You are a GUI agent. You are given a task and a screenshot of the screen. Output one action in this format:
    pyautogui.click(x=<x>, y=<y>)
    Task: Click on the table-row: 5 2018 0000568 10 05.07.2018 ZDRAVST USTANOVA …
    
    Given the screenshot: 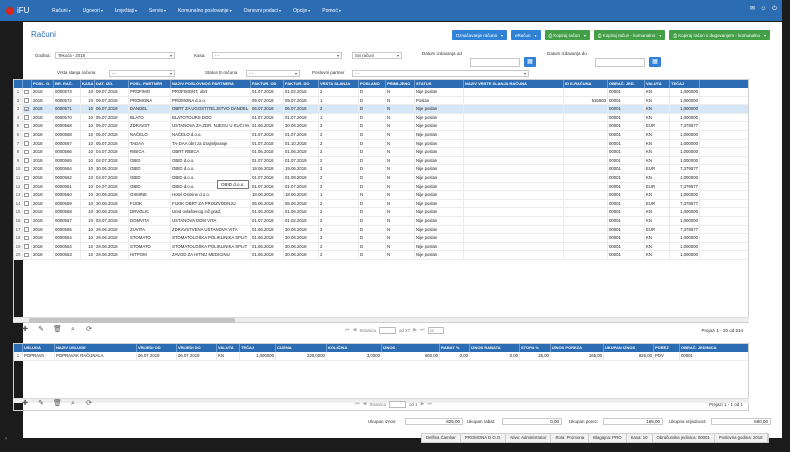 What is the action you would take?
    pyautogui.click(x=381, y=126)
    